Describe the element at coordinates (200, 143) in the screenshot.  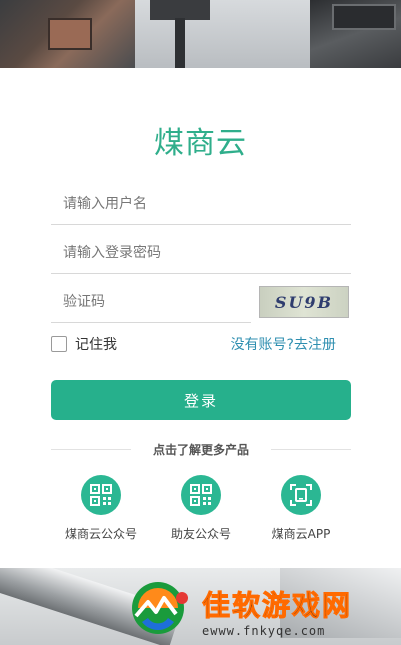
I see `brand-title: 煤商云` at that location.